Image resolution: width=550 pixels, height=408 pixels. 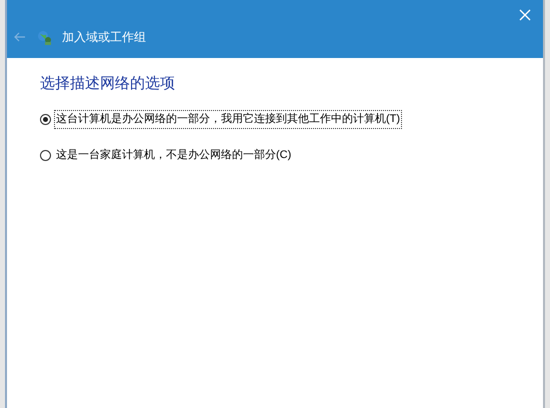 I want to click on network-globe-icon, so click(x=44, y=37).